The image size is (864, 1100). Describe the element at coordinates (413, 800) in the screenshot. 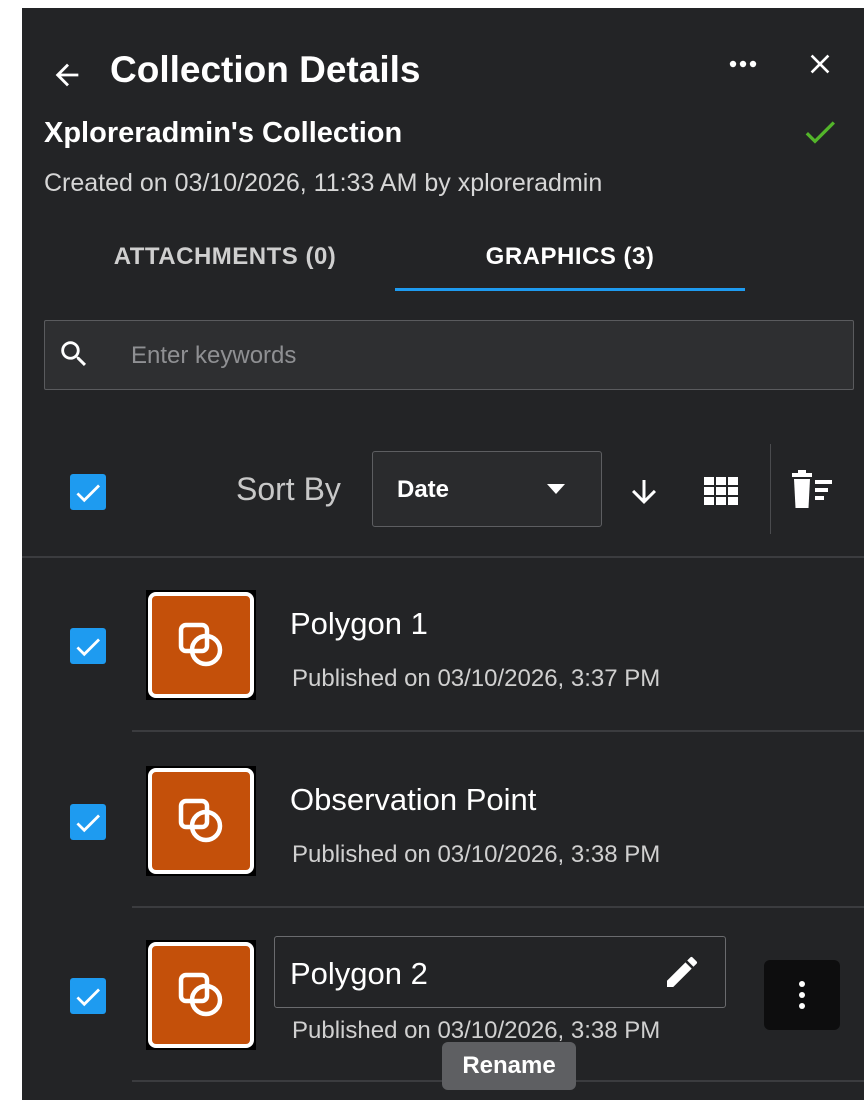

I see `item-name: Observation Point` at that location.